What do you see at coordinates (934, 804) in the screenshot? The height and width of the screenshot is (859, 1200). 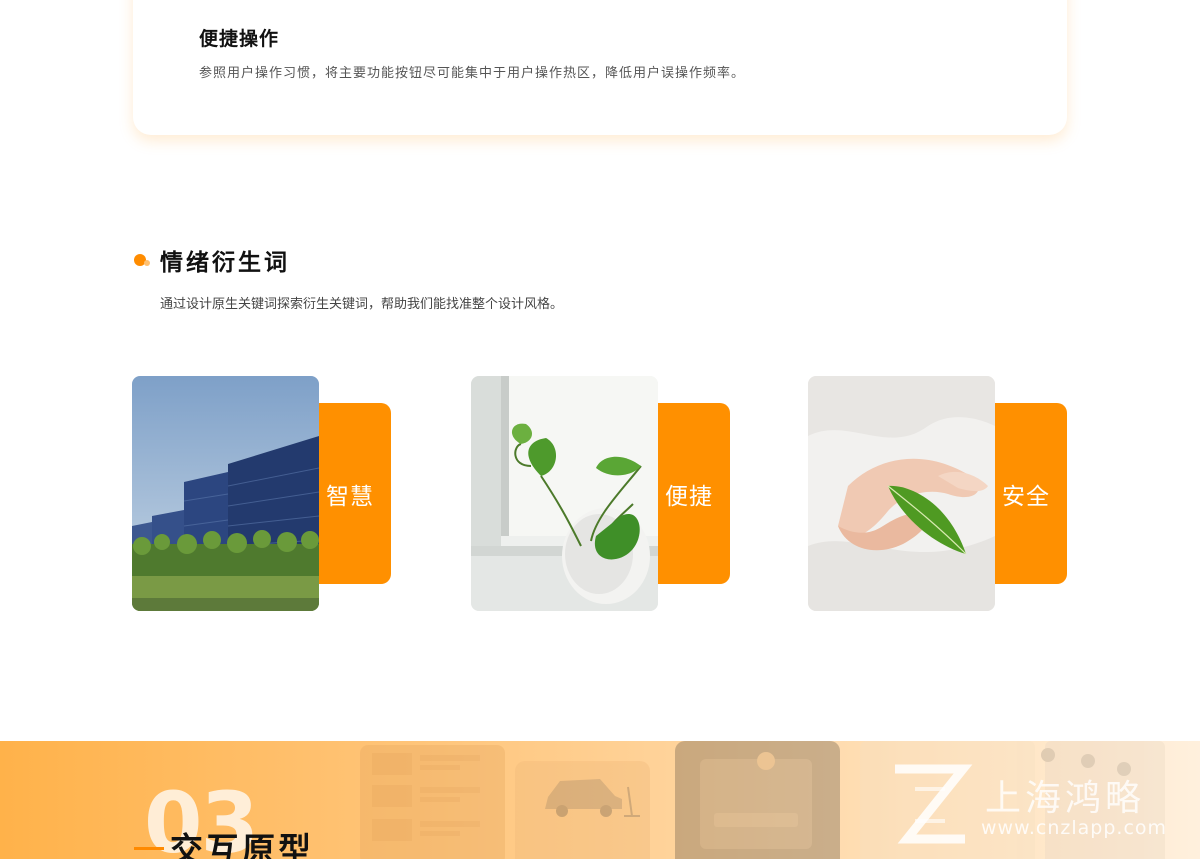 I see `watermark-logo-icon` at bounding box center [934, 804].